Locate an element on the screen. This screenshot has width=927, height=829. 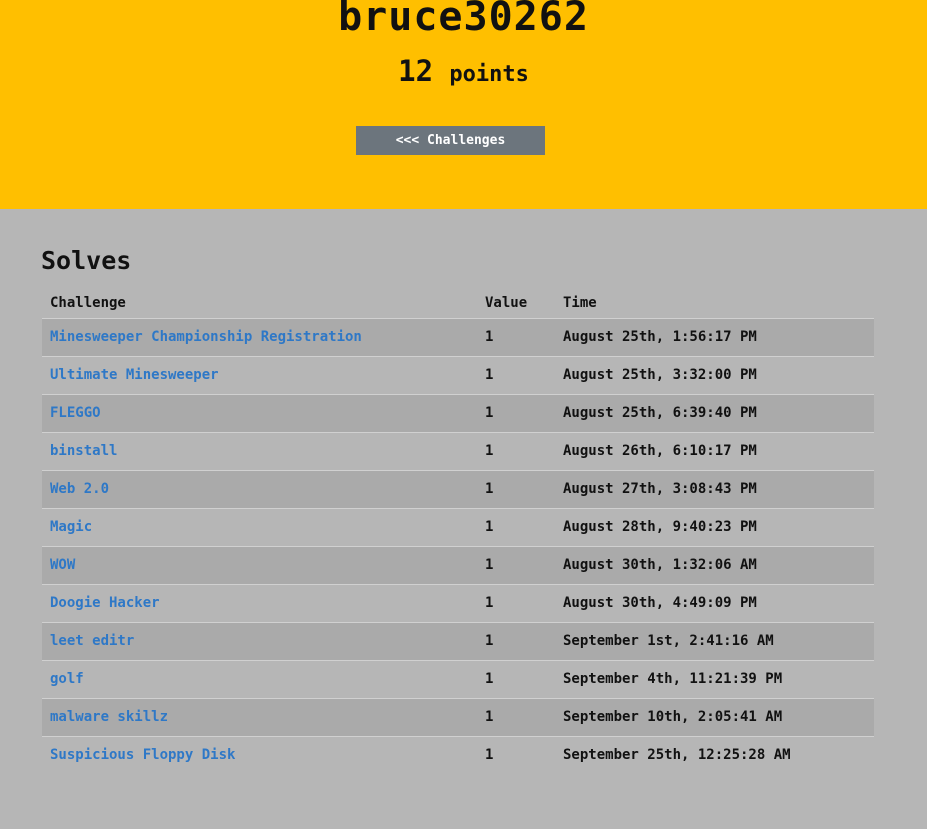
back-to-challenges-button: <<< Challenges is located at coordinates (450, 140).